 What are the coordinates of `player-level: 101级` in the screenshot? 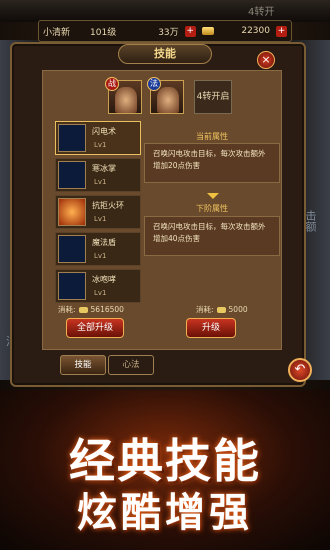 It's located at (103, 32).